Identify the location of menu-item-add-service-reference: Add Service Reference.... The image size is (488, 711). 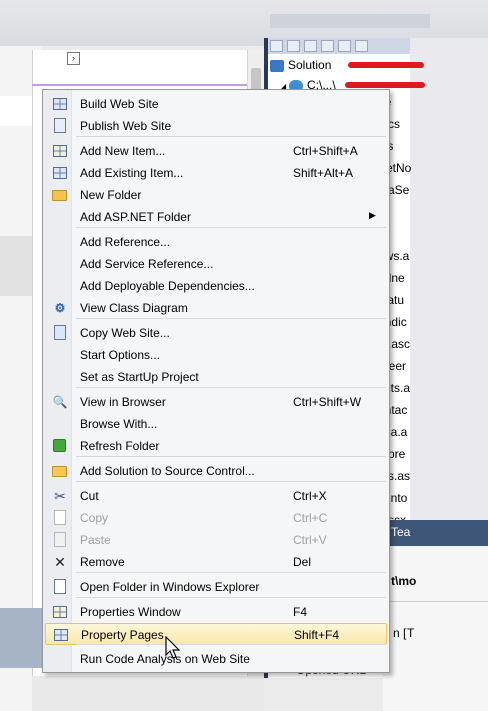
(216, 264).